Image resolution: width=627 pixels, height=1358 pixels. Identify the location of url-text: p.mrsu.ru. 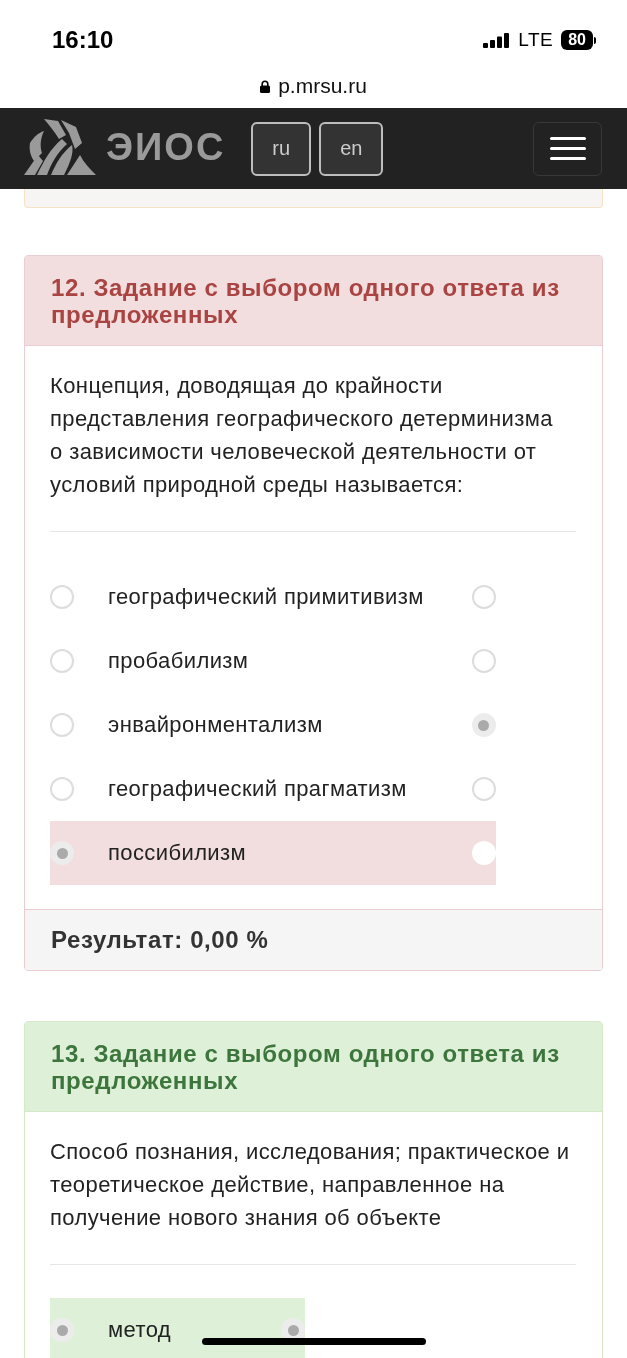
(322, 86).